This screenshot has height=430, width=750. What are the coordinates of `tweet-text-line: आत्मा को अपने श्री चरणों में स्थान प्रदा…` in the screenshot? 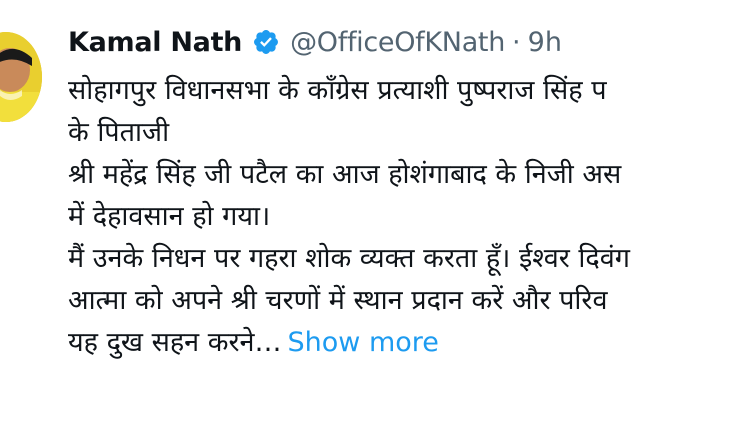 It's located at (338, 300).